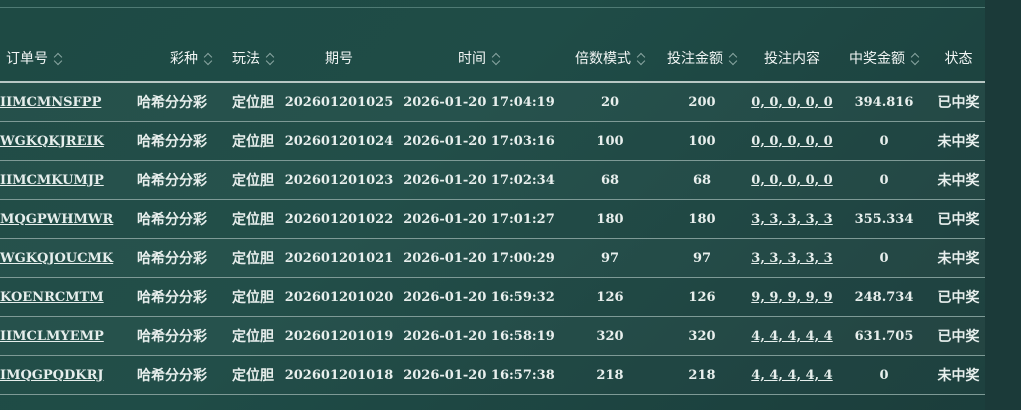 The image size is (1021, 410). I want to click on col-header-multiple: 倍数模式, so click(610, 59).